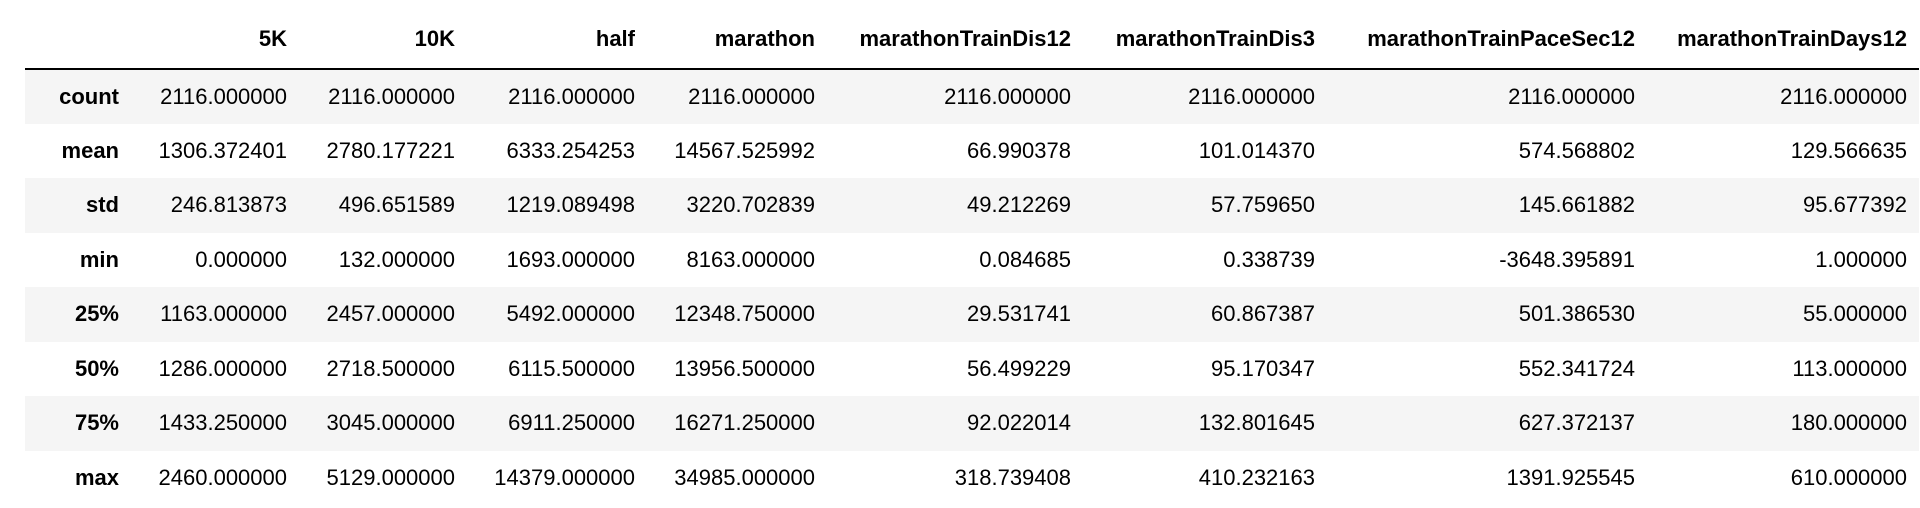 This screenshot has width=1920, height=508. Describe the element at coordinates (223, 96) in the screenshot. I see `cell-5k: 2116.000000` at that location.